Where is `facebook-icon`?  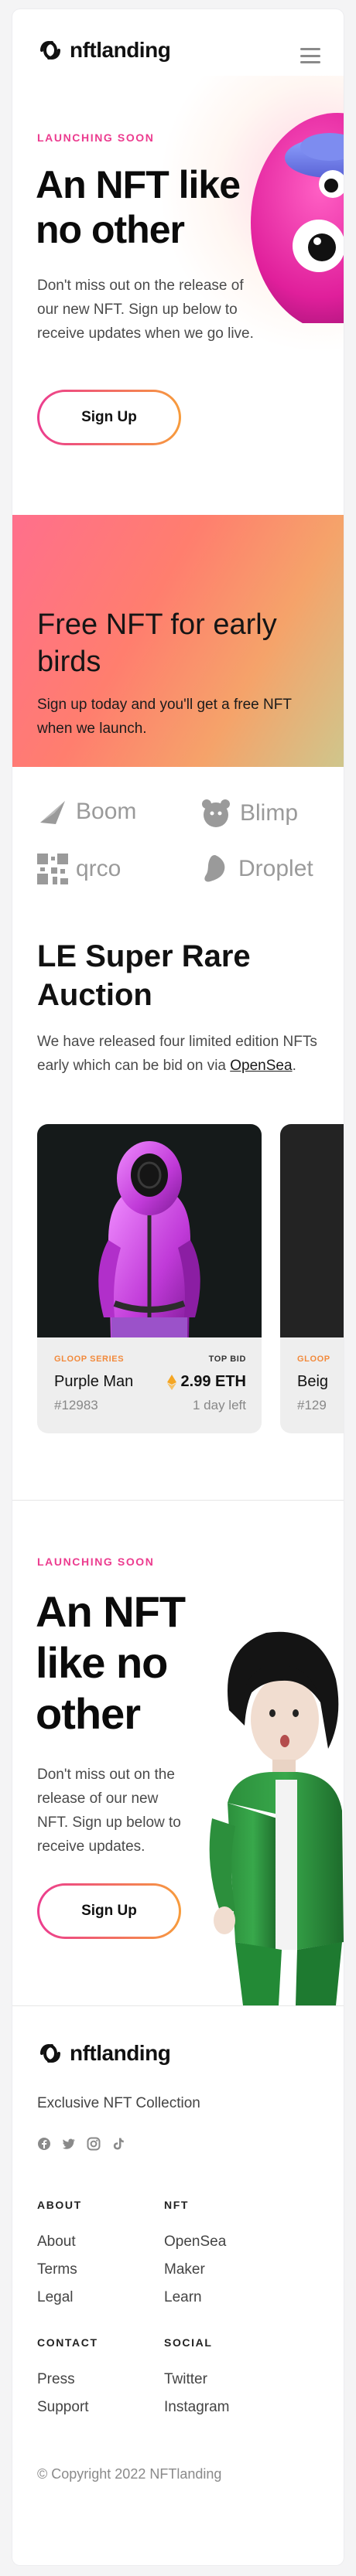
facebook-icon is located at coordinates (44, 2144).